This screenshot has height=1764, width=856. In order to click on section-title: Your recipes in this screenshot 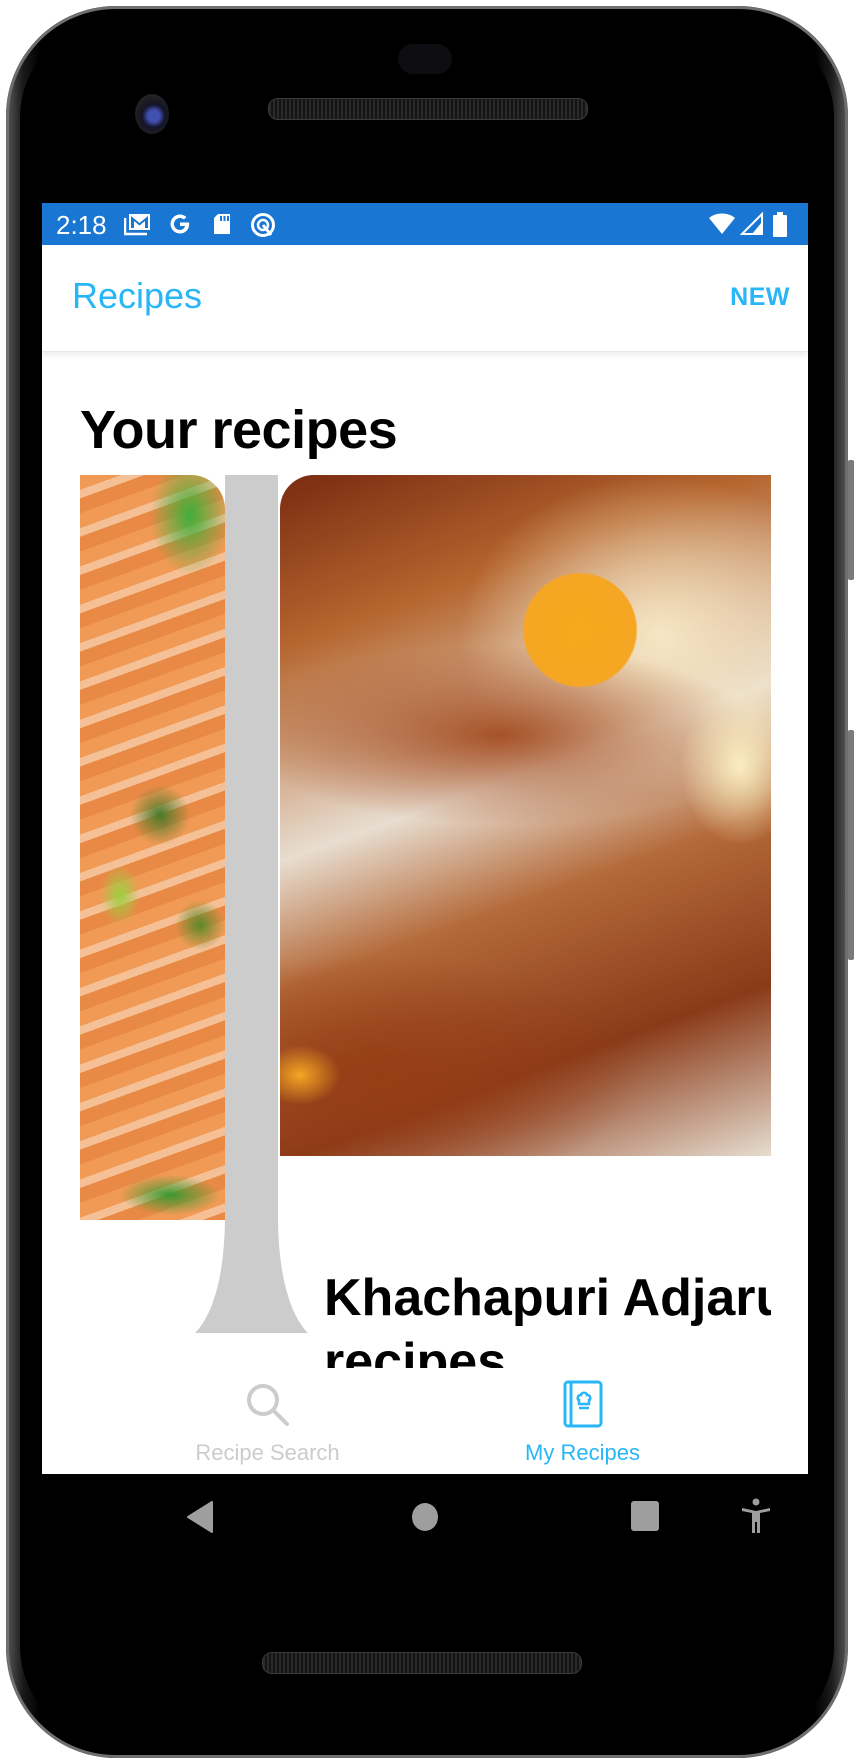, I will do `click(239, 430)`.